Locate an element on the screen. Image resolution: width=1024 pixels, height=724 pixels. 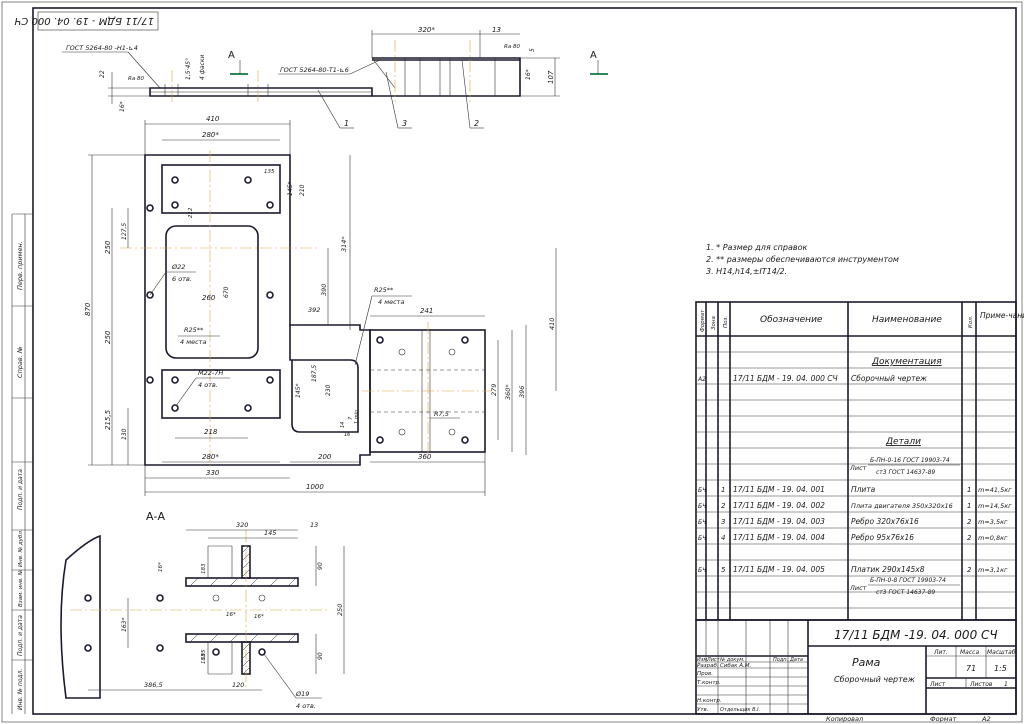
side-sprav: Справ. № is located at coordinates (20, 362).